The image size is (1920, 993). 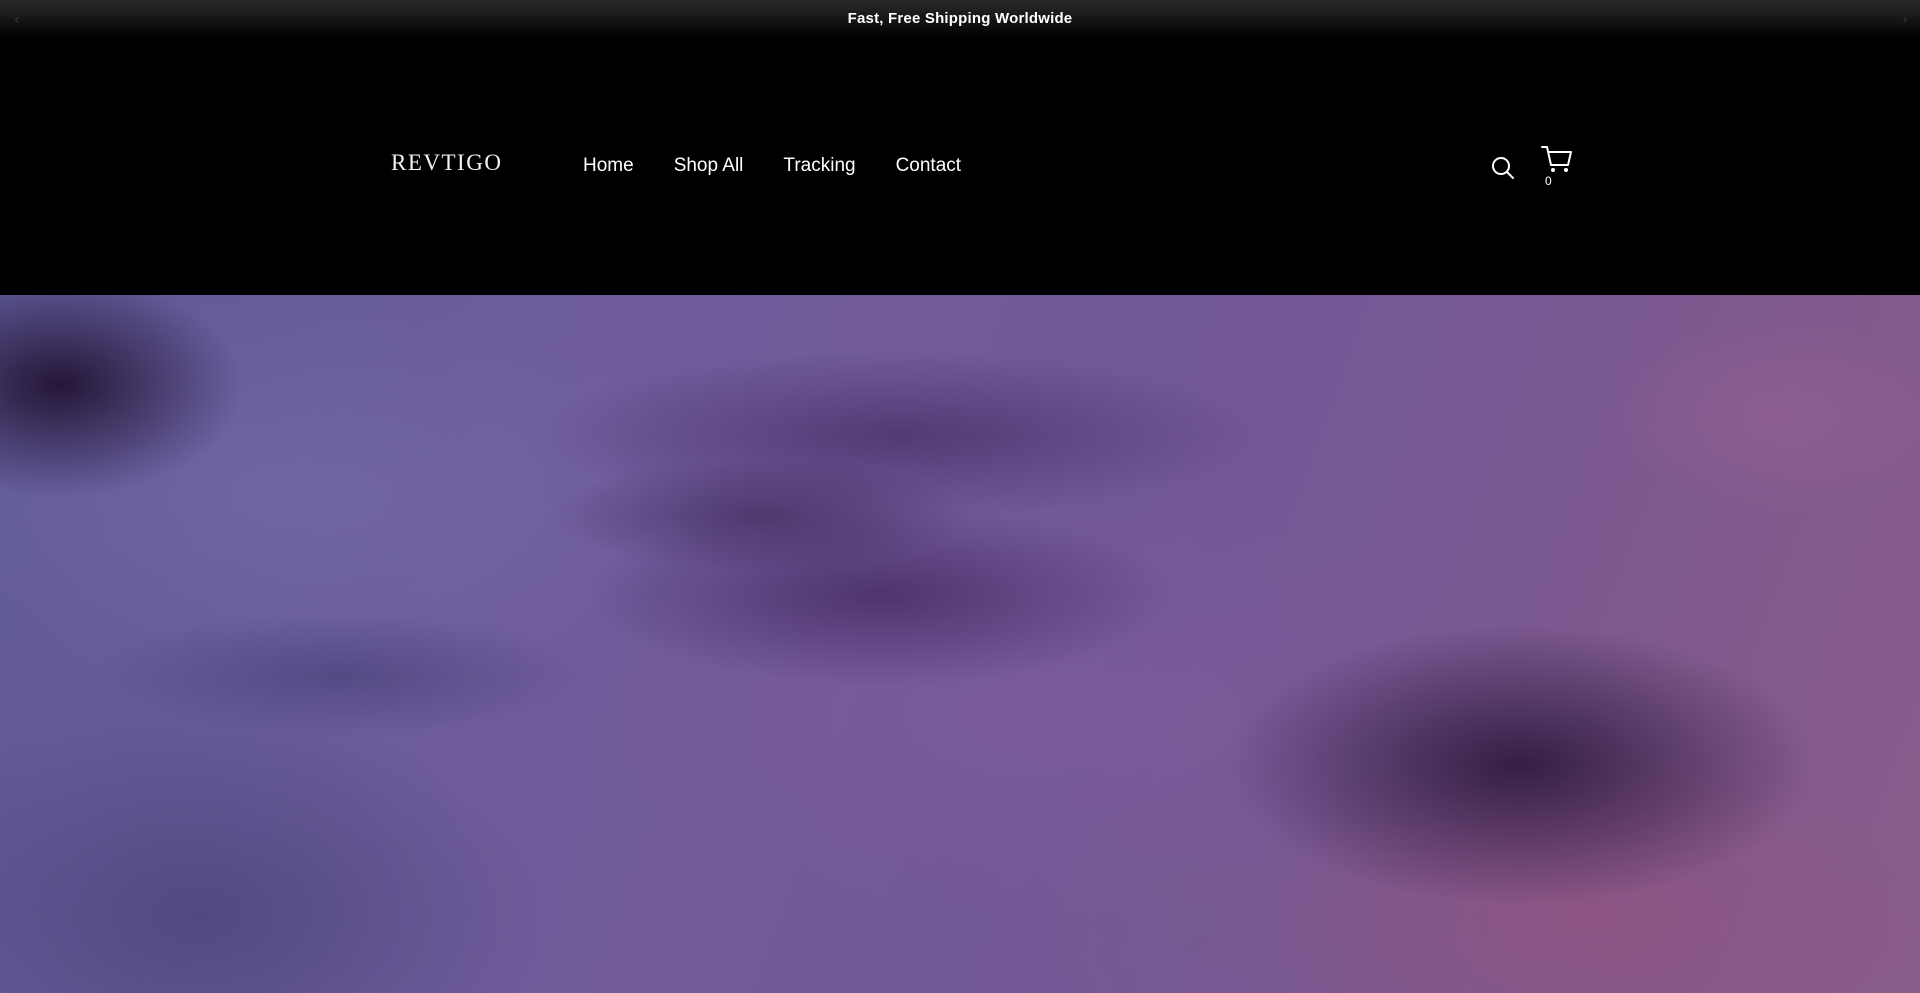 I want to click on site-logo: REVTIGO, so click(x=446, y=163).